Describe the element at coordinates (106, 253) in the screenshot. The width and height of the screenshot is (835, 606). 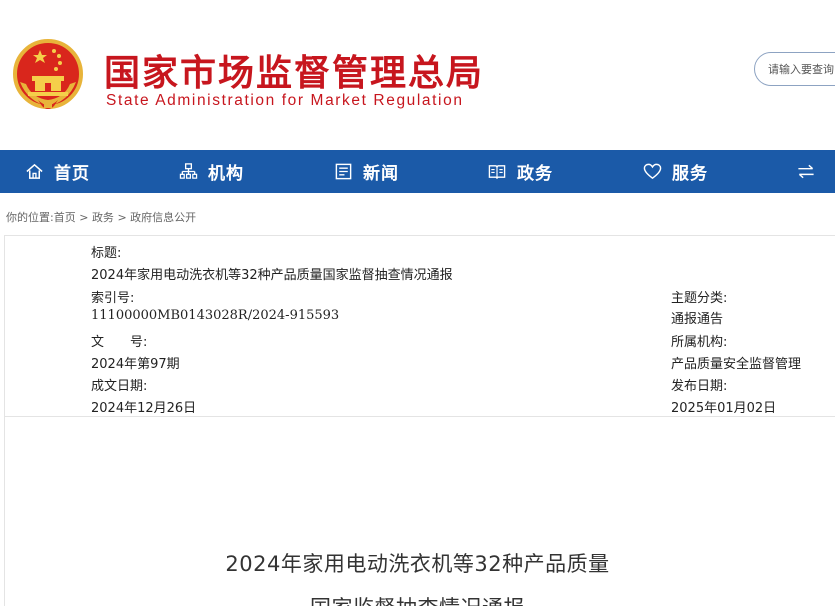
I see `title-label: 标题:` at that location.